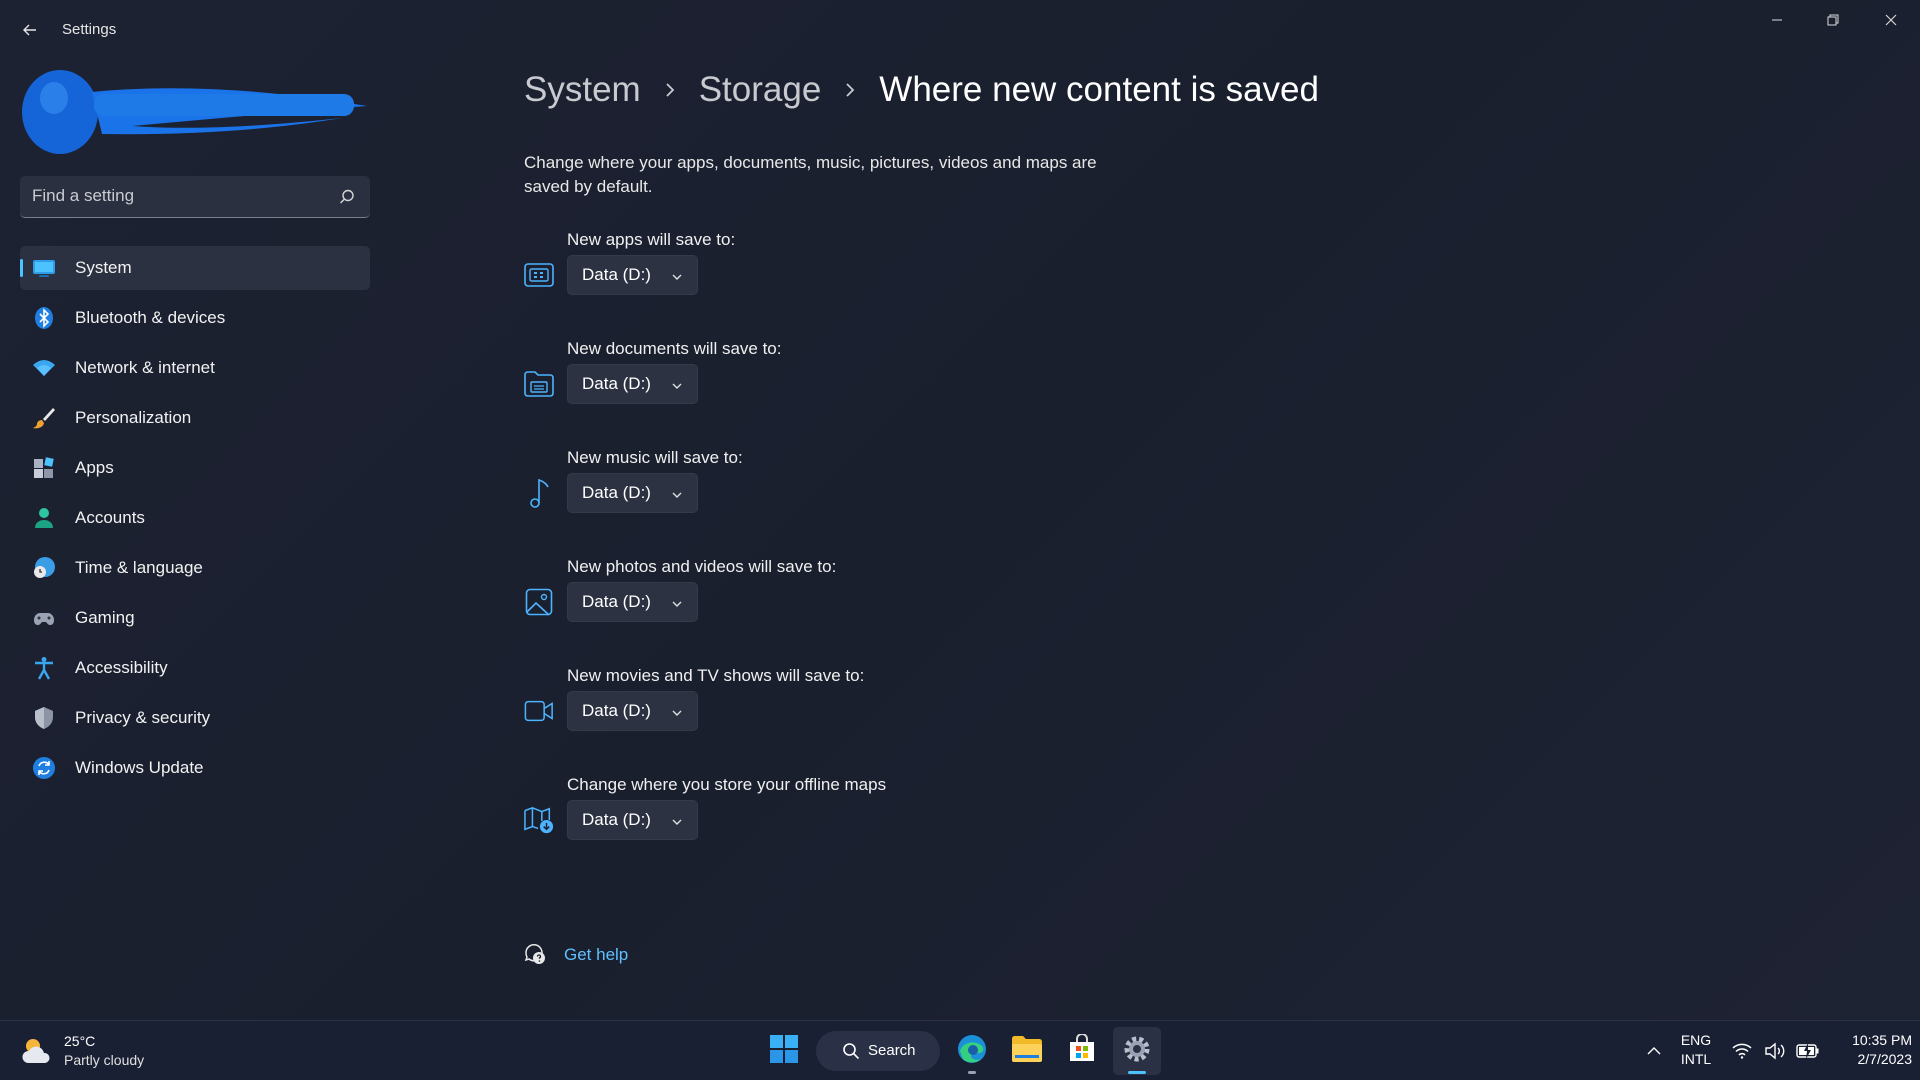  I want to click on offline-maps-location-dropdown: Data (D:), so click(632, 820).